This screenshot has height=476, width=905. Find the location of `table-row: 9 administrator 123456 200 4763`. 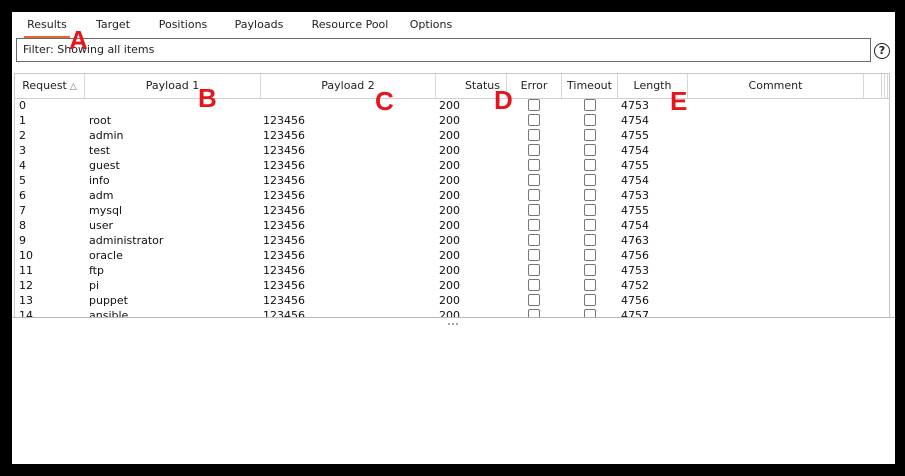

table-row: 9 administrator 123456 200 4763 is located at coordinates (452, 240).